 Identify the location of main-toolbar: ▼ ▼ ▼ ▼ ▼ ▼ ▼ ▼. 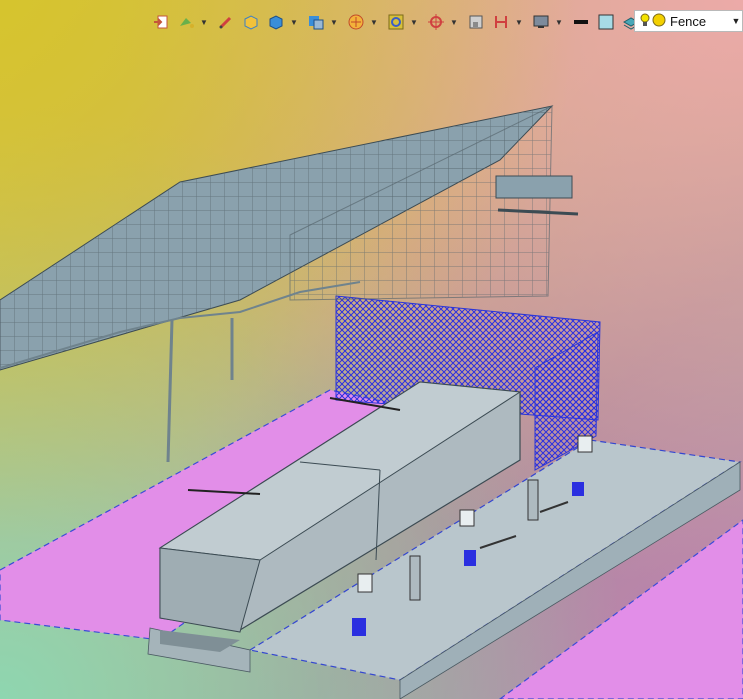
(403, 22).